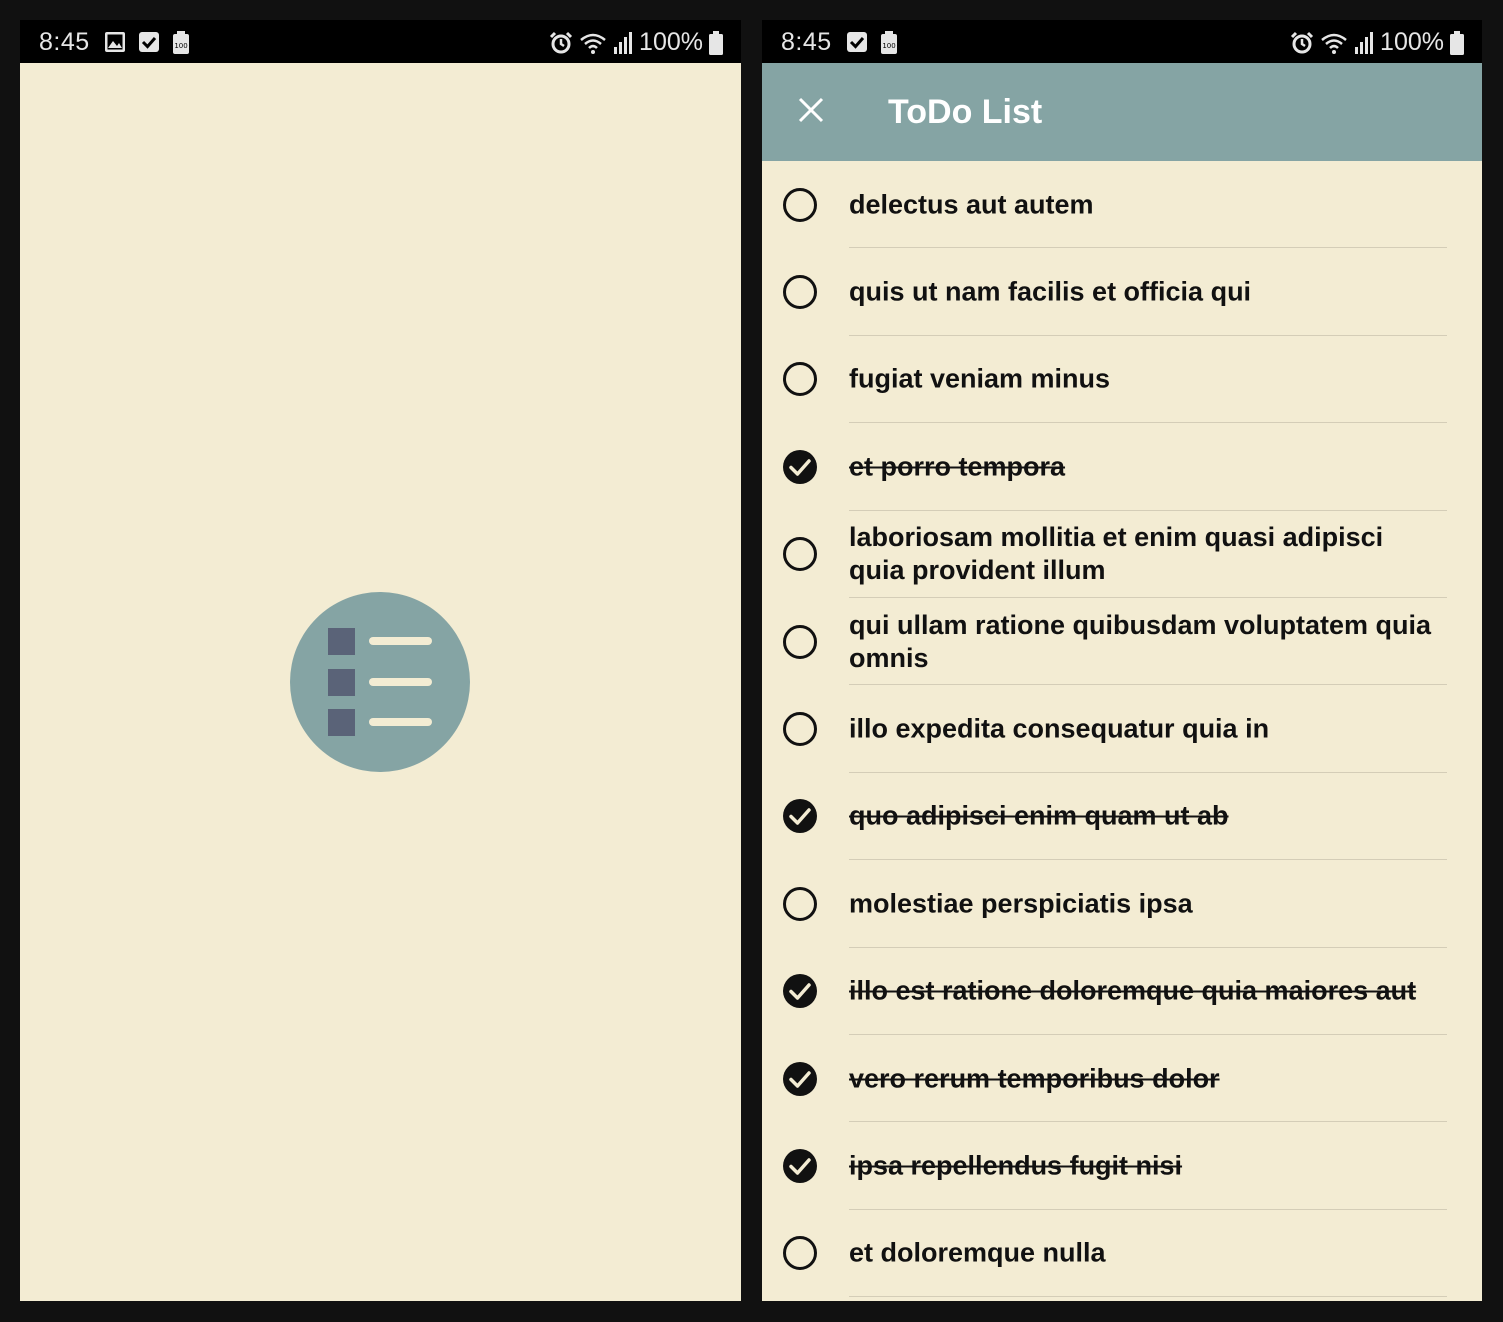  I want to click on todo-item: illo expedita consequatur quia in, so click(1122, 729).